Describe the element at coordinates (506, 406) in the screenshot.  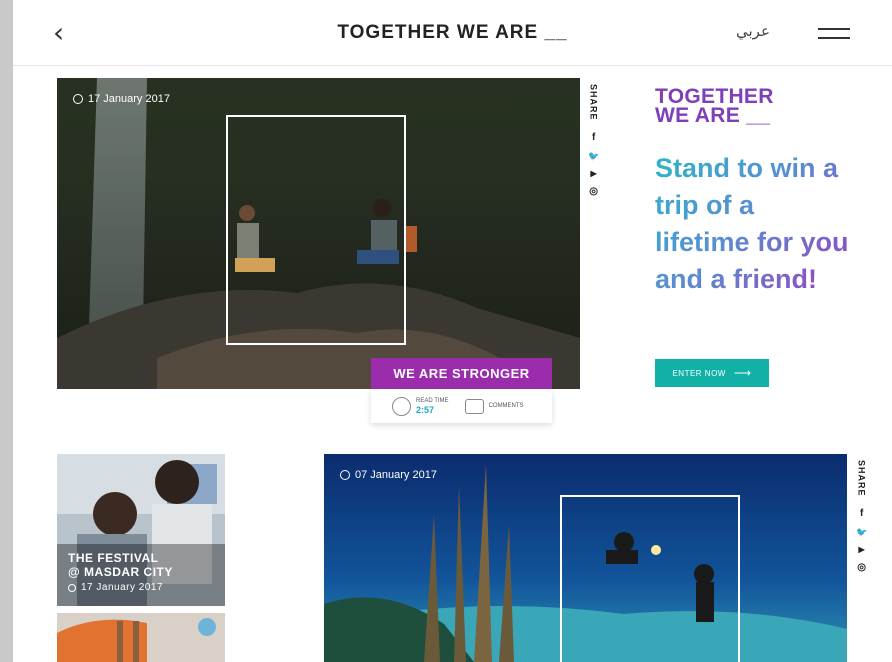
I see `comments-label: COMMENTS` at that location.